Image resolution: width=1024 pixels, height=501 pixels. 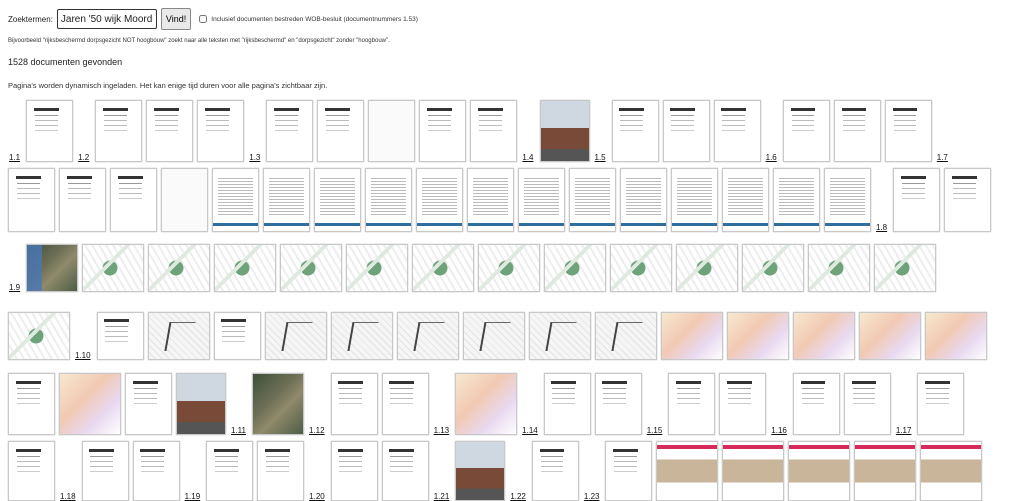 I want to click on document-number-link: 1.6, so click(x=771, y=157).